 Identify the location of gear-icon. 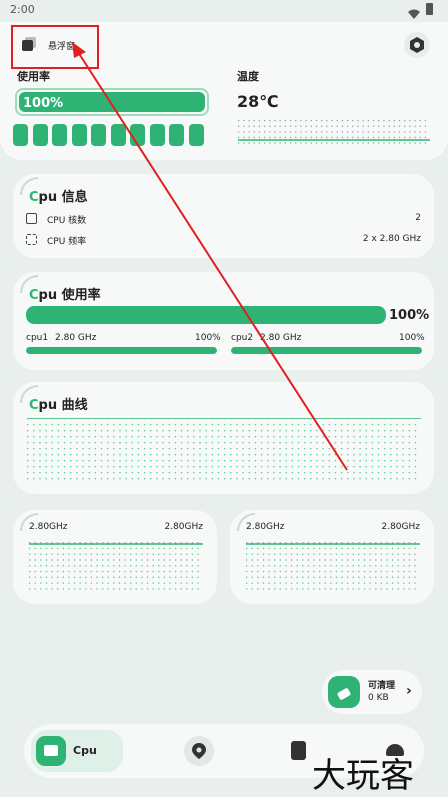
(417, 45).